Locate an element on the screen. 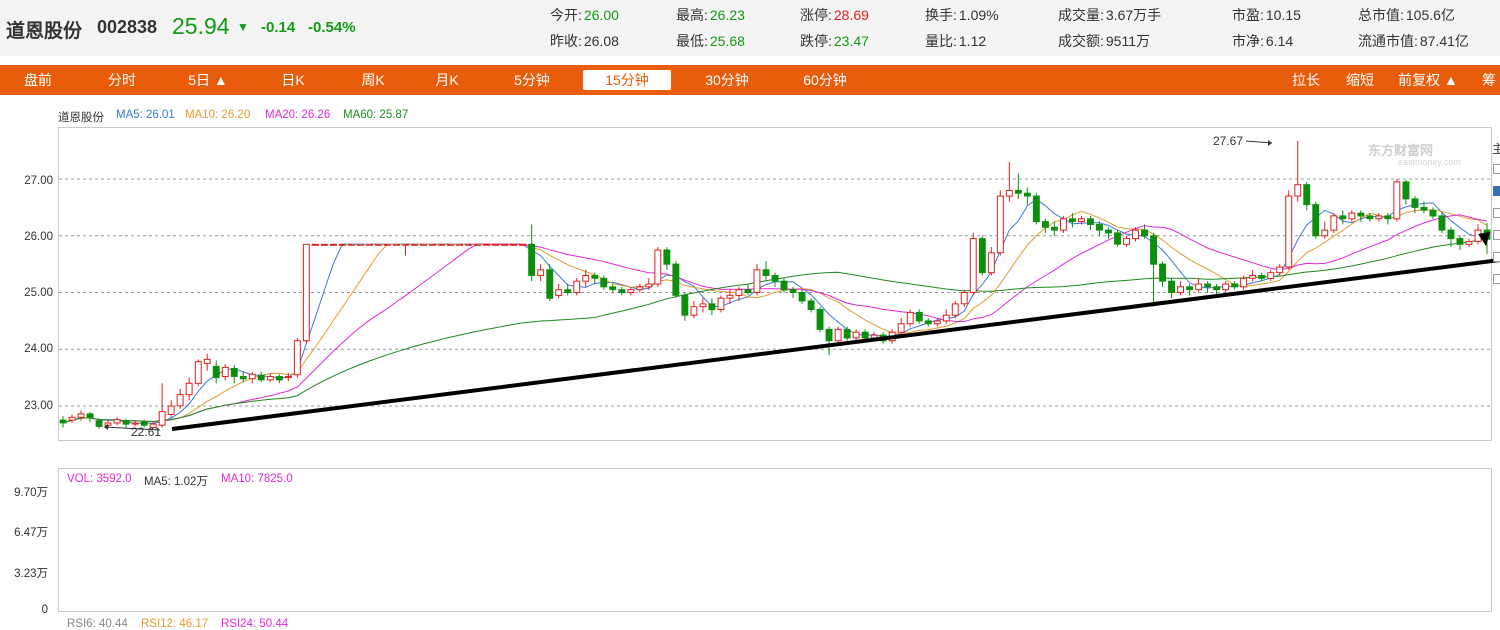  quote-stat-value: 28.69 is located at coordinates (851, 15).